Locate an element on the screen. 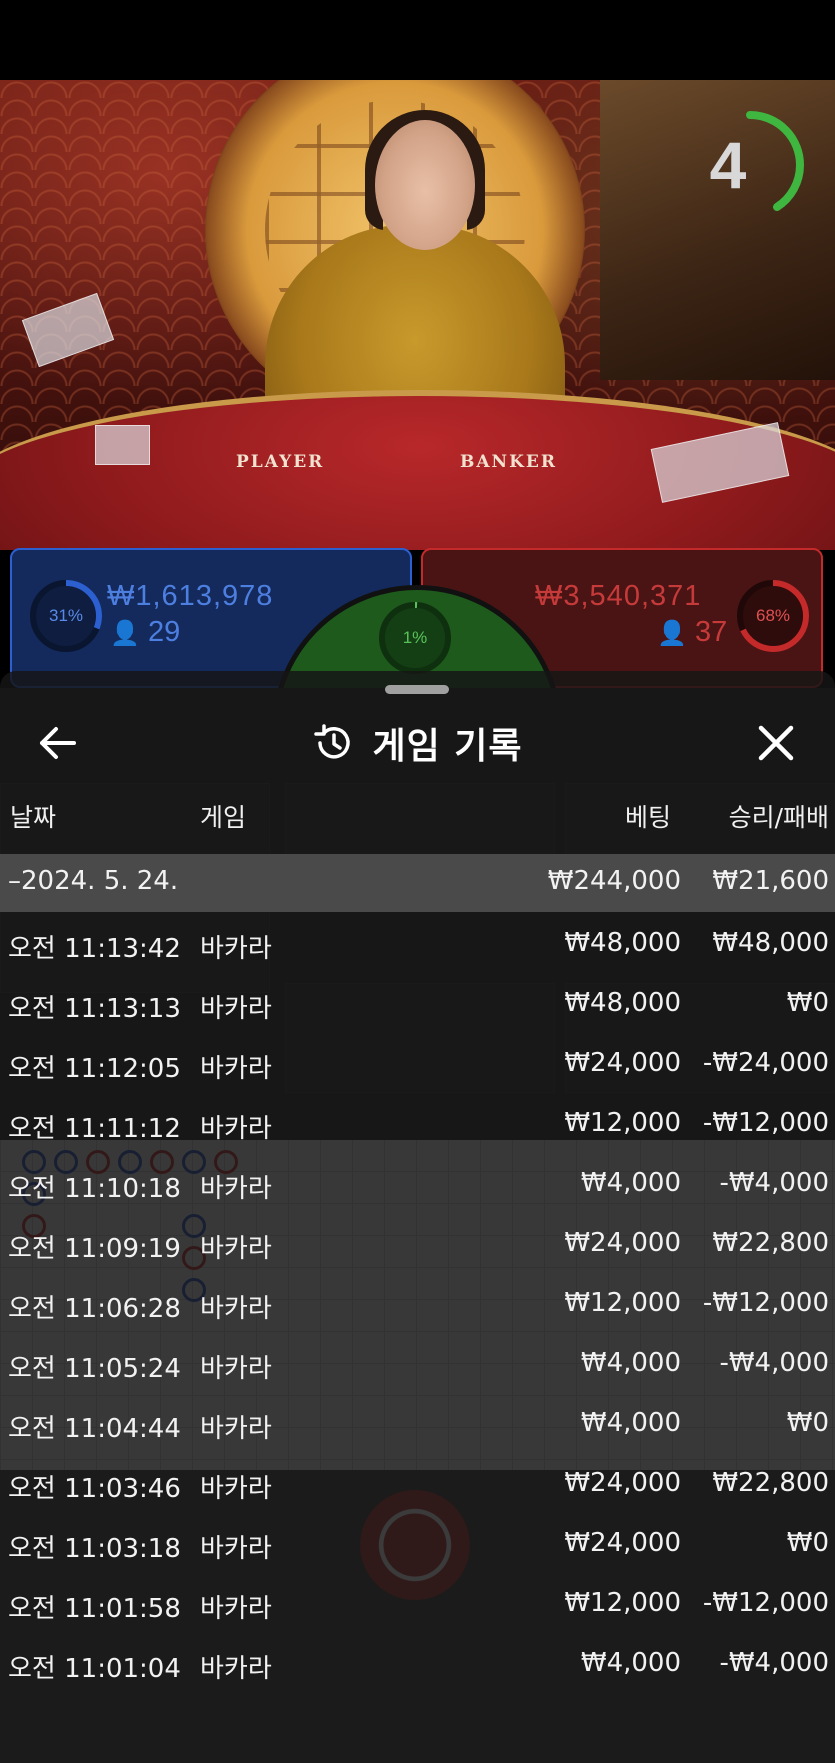  column-header-result: 승리/패배 is located at coordinates (778, 817).